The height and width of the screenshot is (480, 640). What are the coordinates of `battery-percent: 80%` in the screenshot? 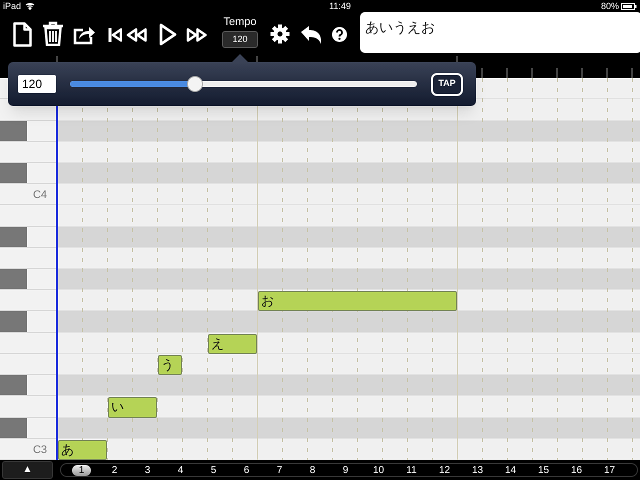 It's located at (609, 6).